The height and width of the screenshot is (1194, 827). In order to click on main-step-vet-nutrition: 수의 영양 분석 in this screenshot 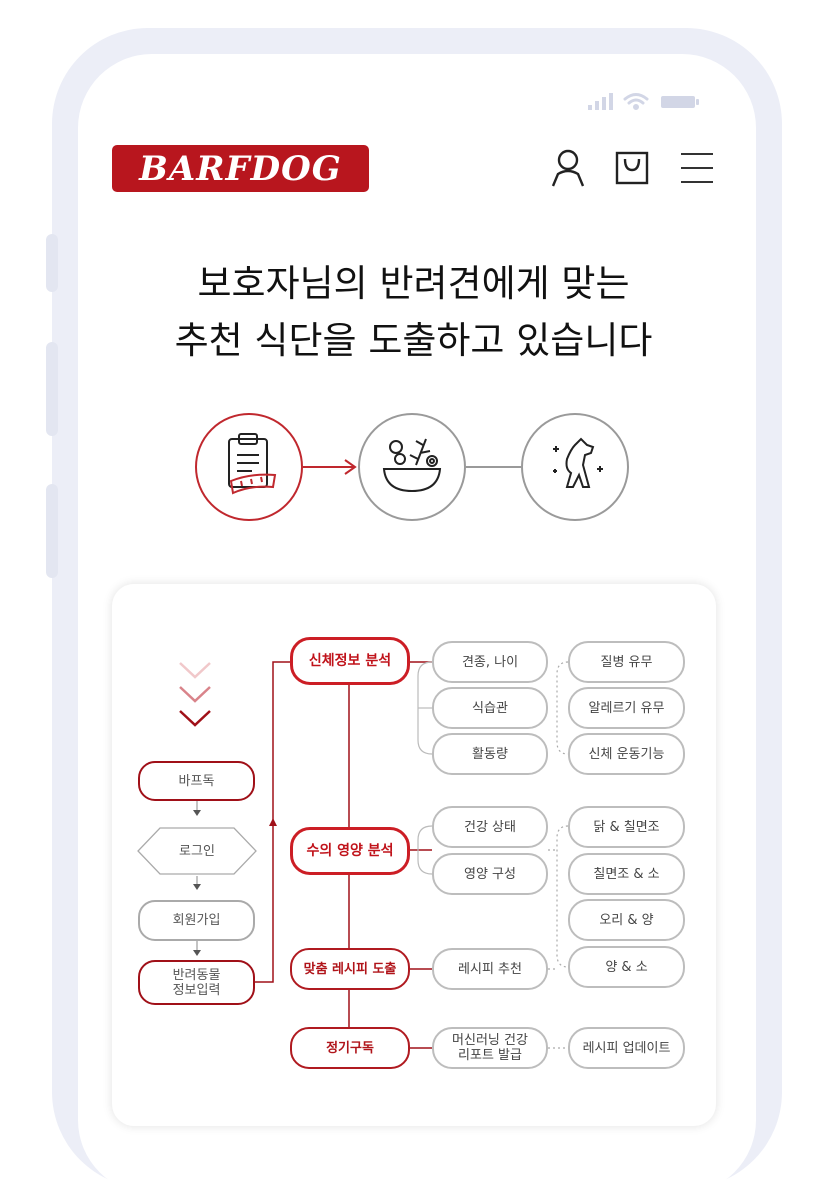, I will do `click(350, 851)`.